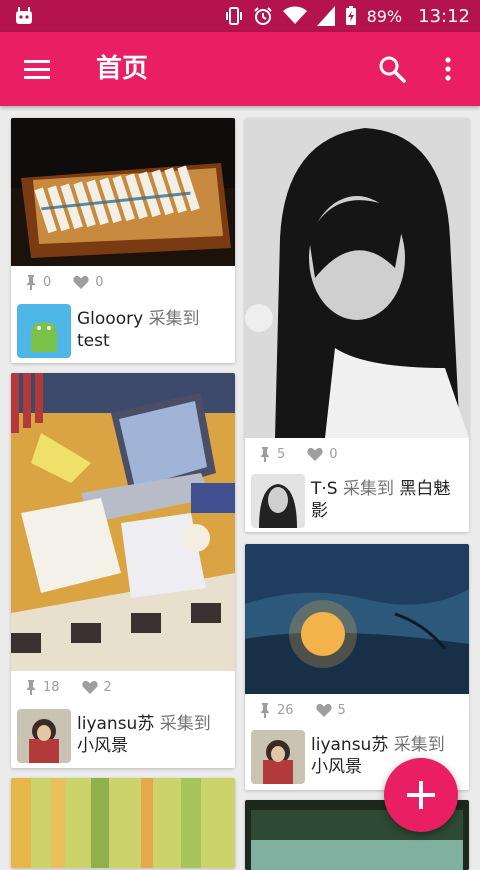  Describe the element at coordinates (37, 69) in the screenshot. I see `menu-icon` at that location.